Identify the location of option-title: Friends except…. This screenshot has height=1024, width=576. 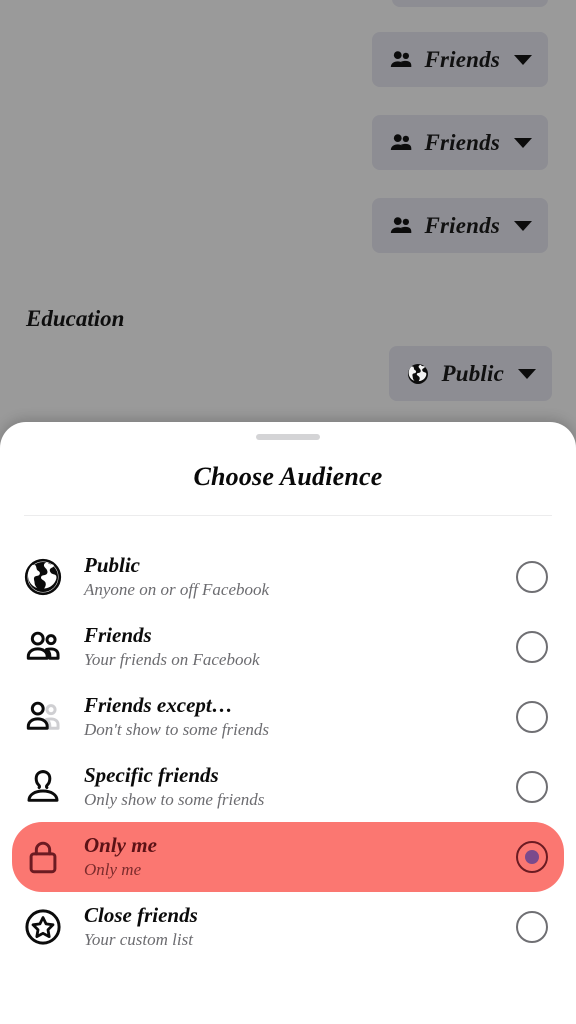
(158, 705).